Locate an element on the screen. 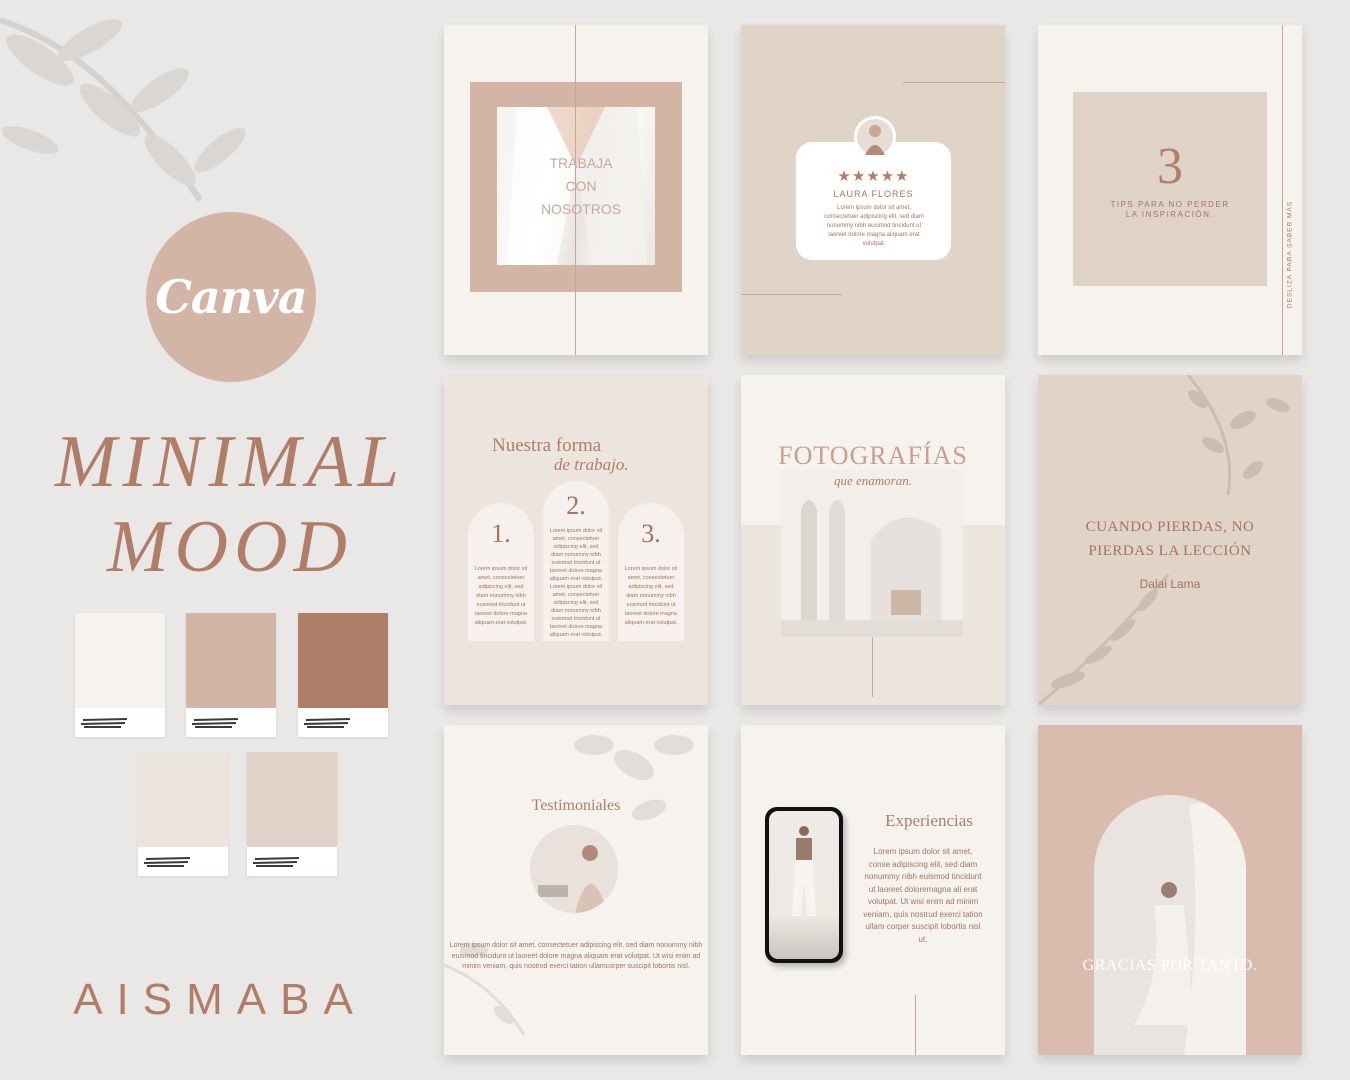 The height and width of the screenshot is (1080, 1350). phone-mockup is located at coordinates (804, 885).